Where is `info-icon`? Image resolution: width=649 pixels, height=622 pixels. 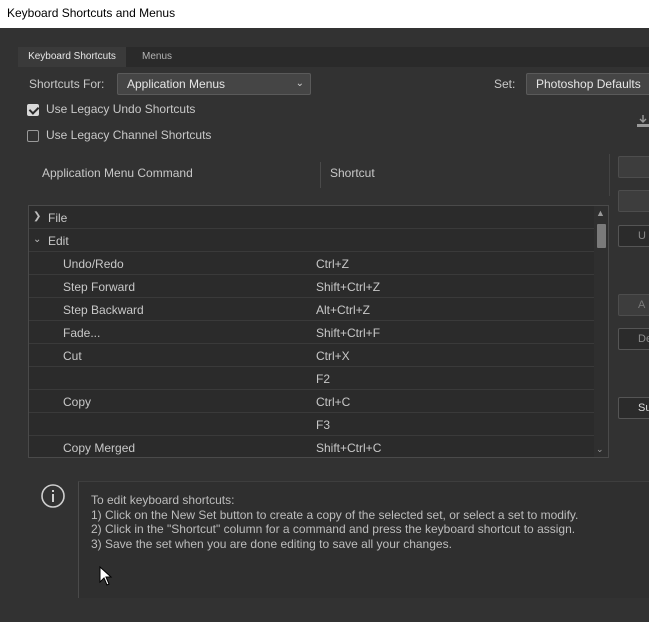 info-icon is located at coordinates (53, 496).